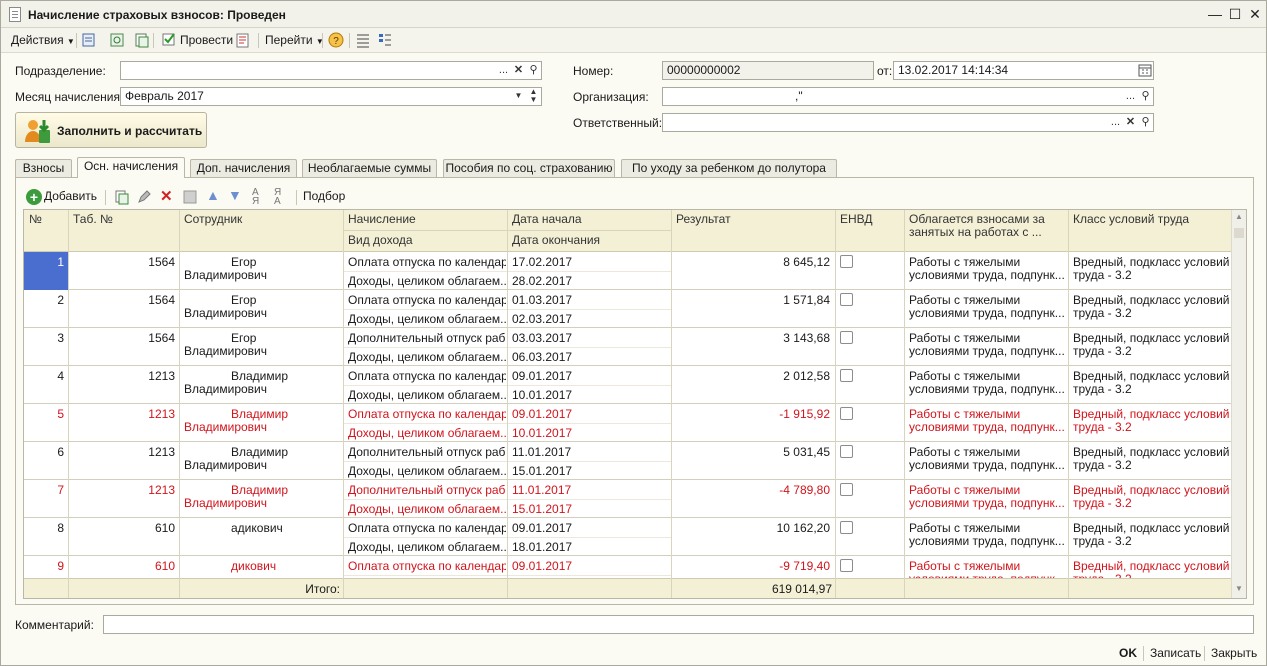 The width and height of the screenshot is (1267, 666). Describe the element at coordinates (255, 197) in the screenshot. I see `sort-ascending-icon: АЯ` at that location.